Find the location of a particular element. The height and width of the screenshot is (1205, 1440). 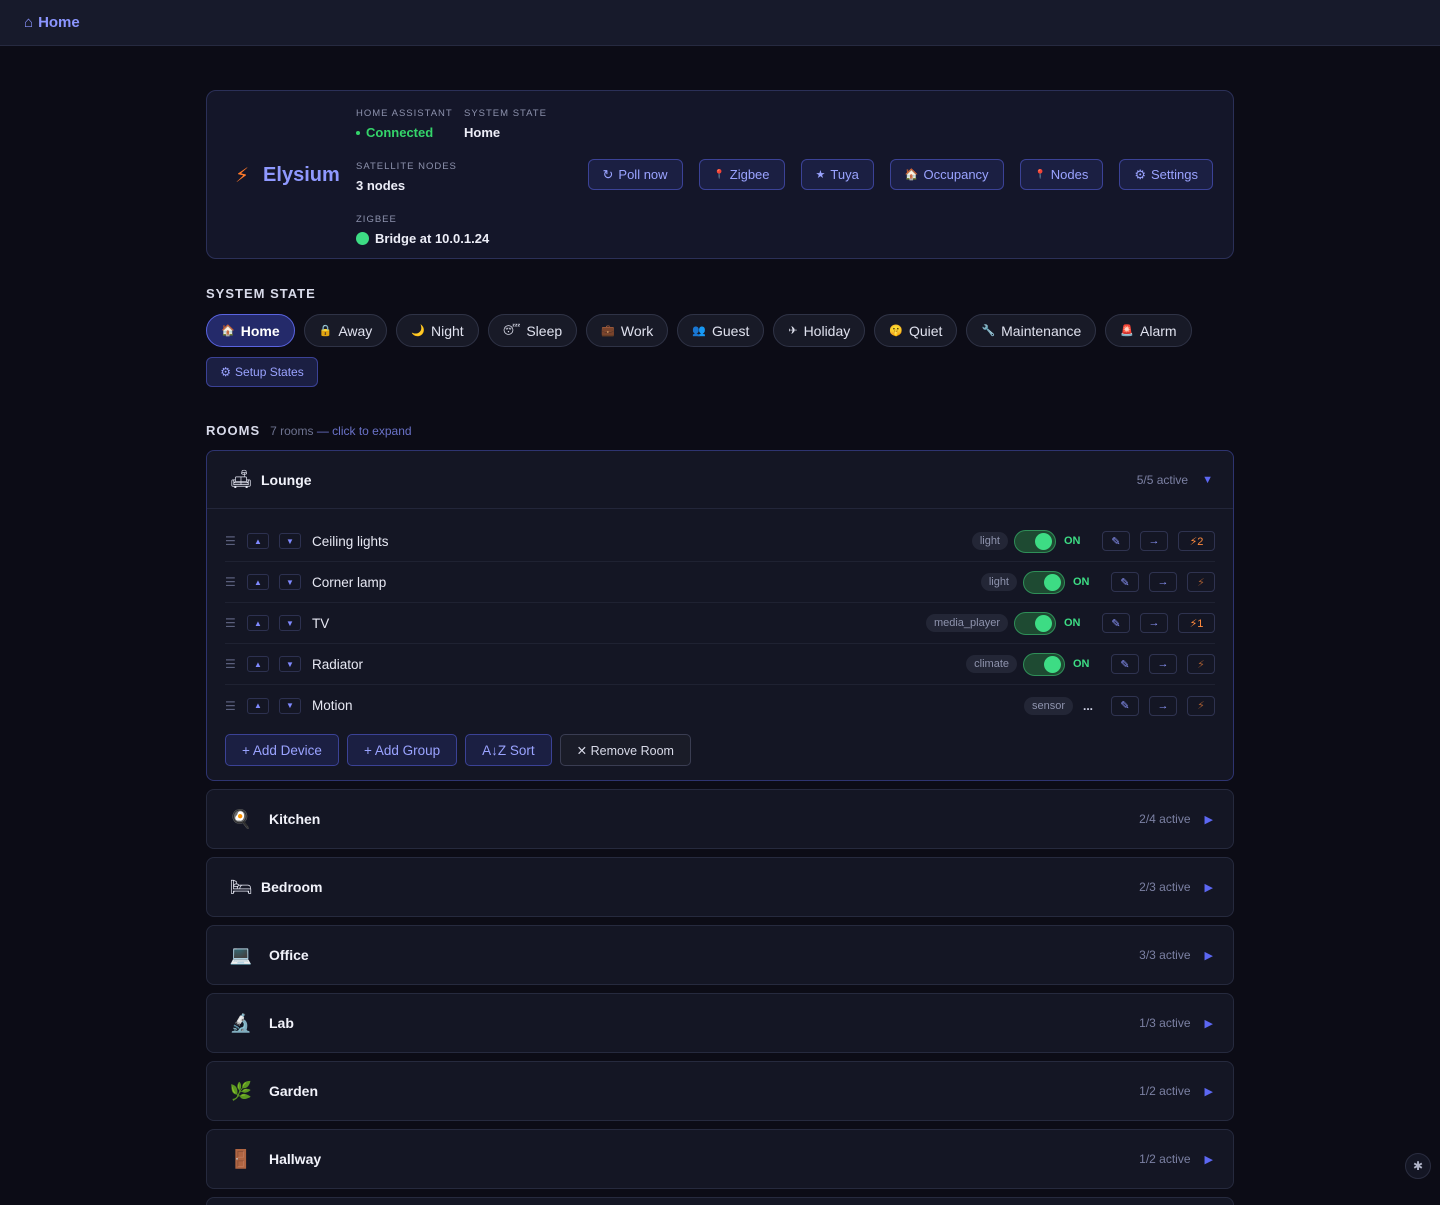

state-chip-home: 🏠 Home is located at coordinates (250, 330).